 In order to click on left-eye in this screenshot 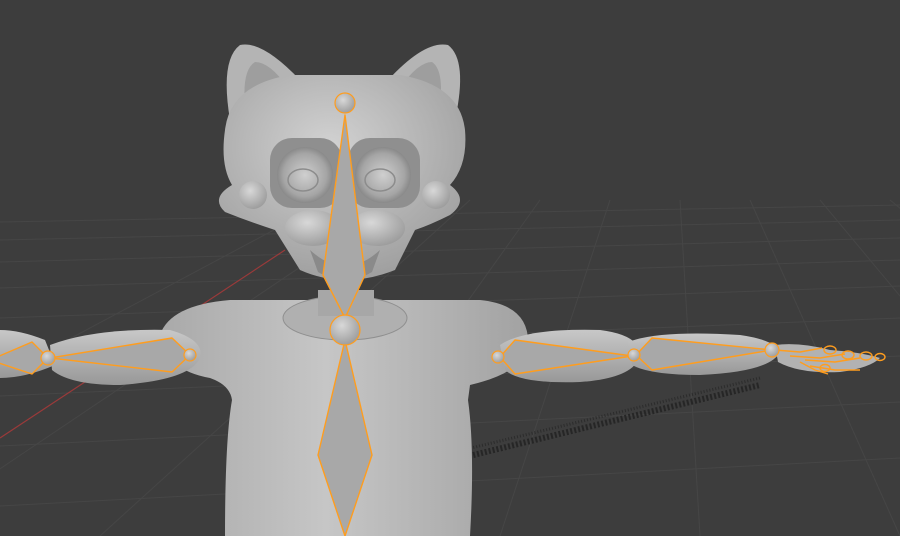, I will do `click(305, 175)`.